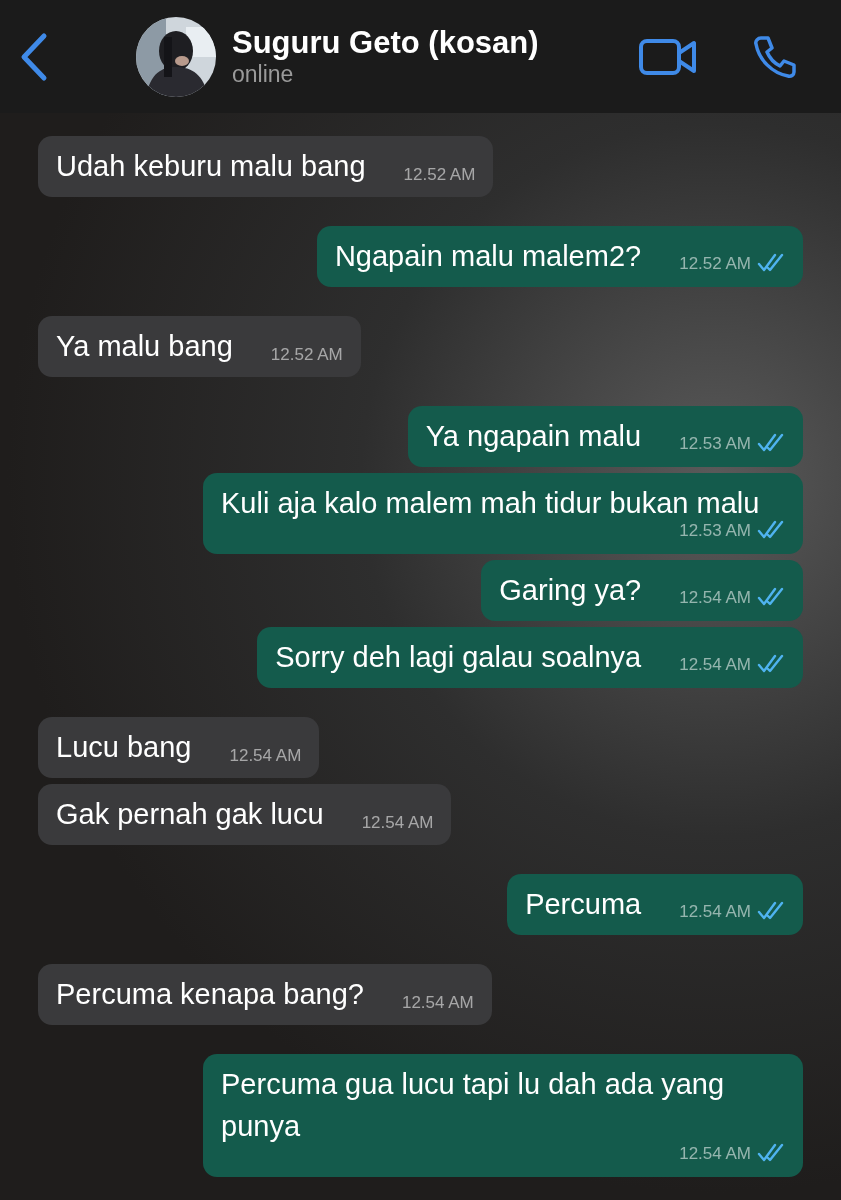  Describe the element at coordinates (124, 747) in the screenshot. I see `message-text: Lucu bang` at that location.